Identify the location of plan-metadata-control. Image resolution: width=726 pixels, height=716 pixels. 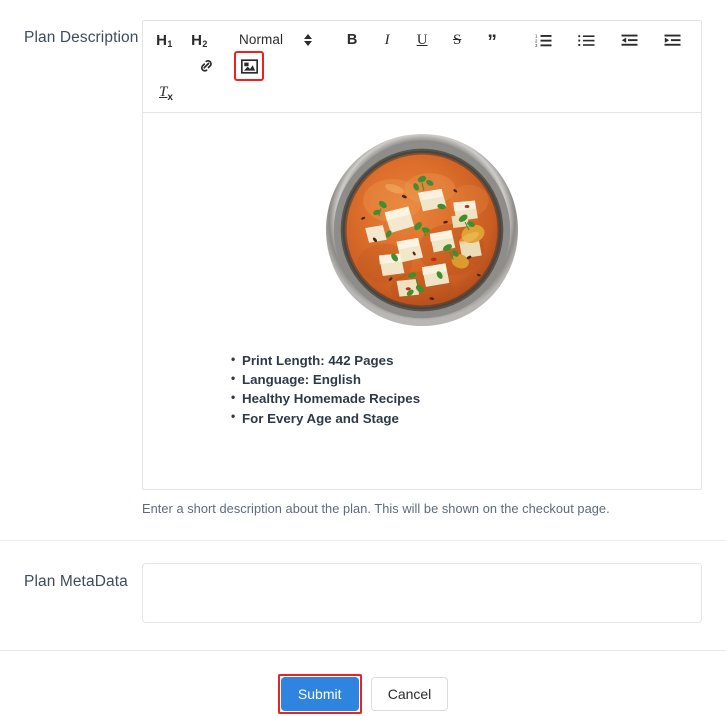
(422, 595).